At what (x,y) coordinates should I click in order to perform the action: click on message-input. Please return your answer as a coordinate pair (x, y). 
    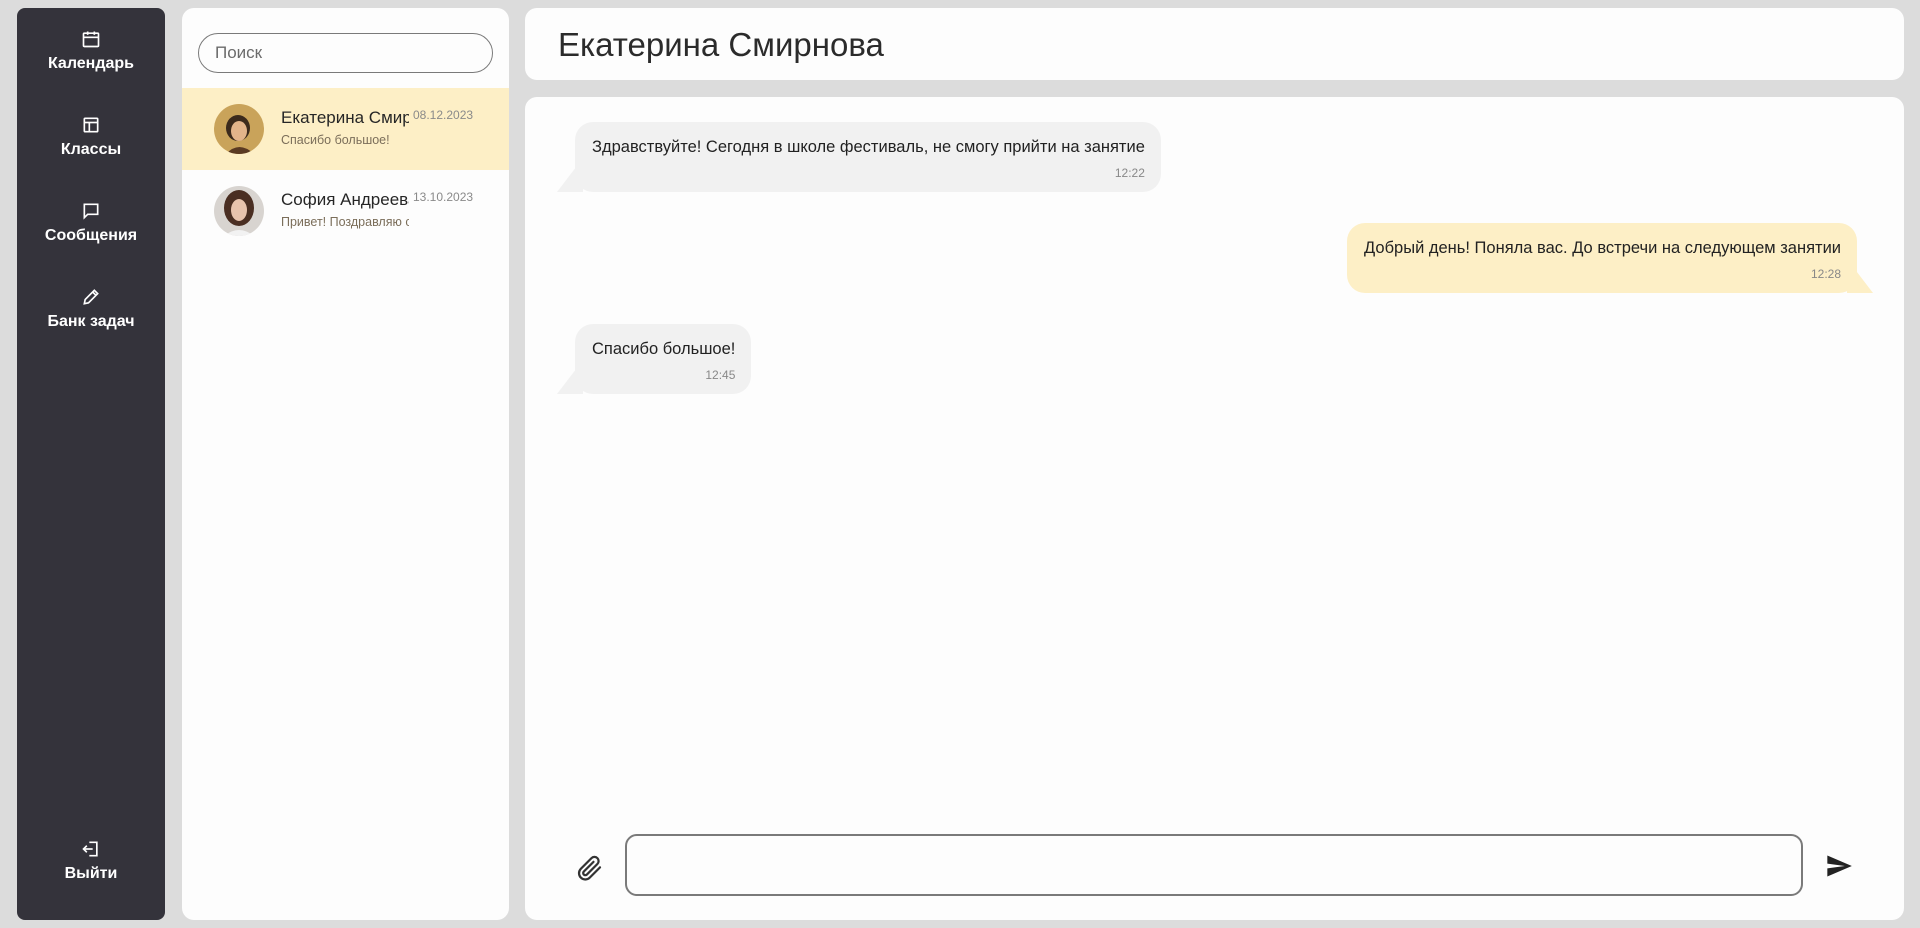
    Looking at the image, I should click on (1214, 865).